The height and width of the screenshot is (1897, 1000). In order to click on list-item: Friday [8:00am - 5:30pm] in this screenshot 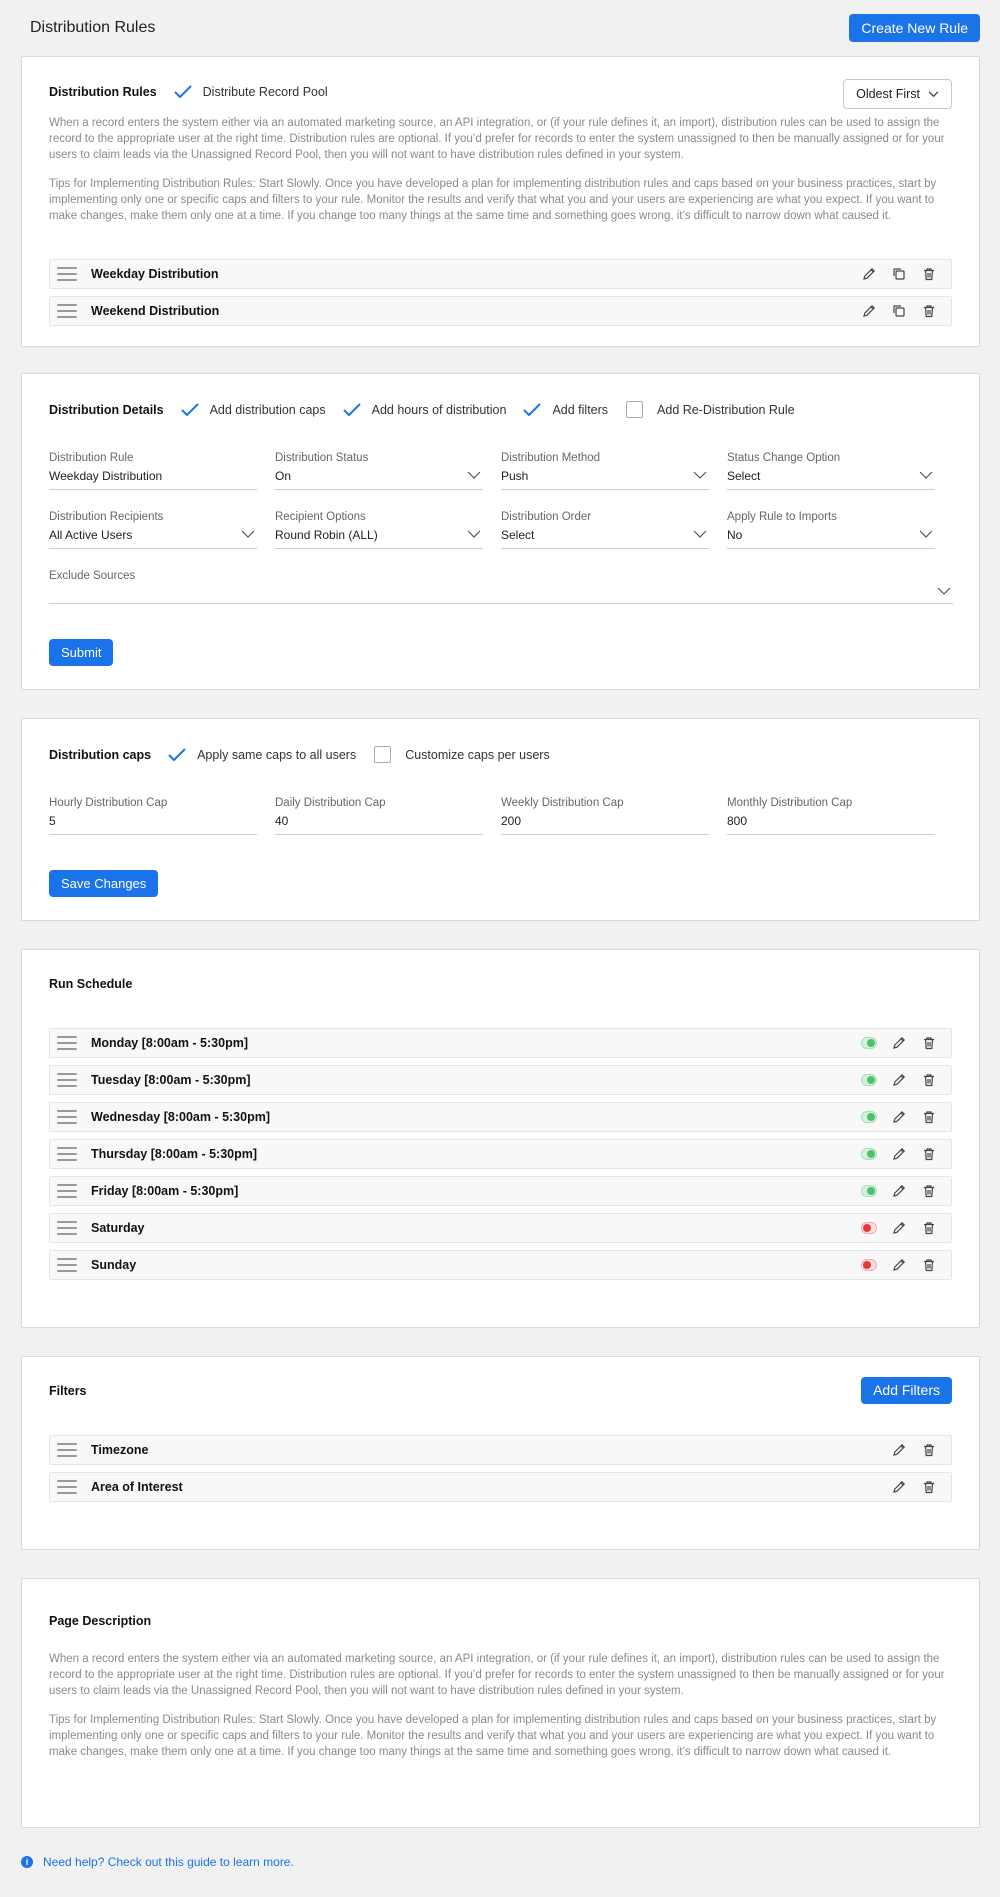, I will do `click(500, 1191)`.